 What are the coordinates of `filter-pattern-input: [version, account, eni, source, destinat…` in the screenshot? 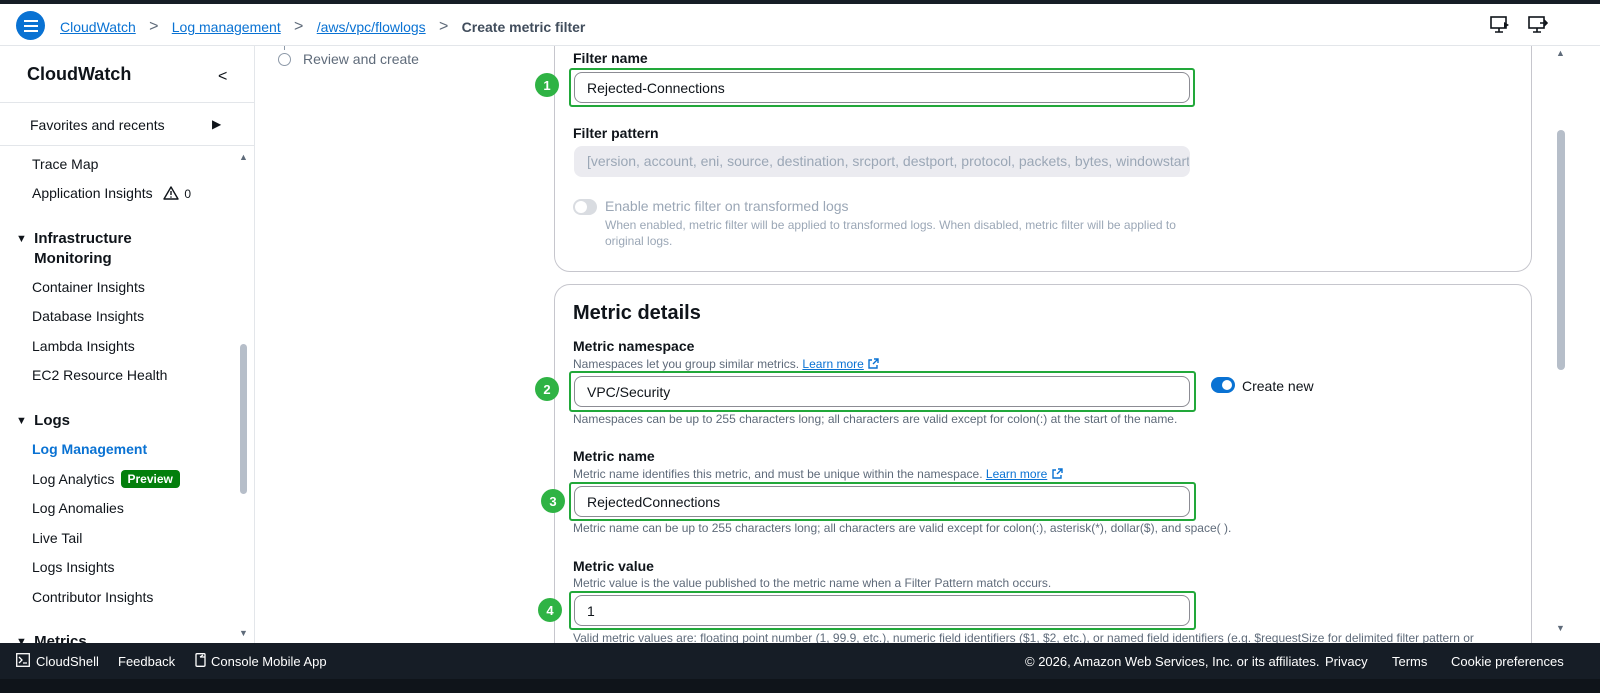 It's located at (882, 161).